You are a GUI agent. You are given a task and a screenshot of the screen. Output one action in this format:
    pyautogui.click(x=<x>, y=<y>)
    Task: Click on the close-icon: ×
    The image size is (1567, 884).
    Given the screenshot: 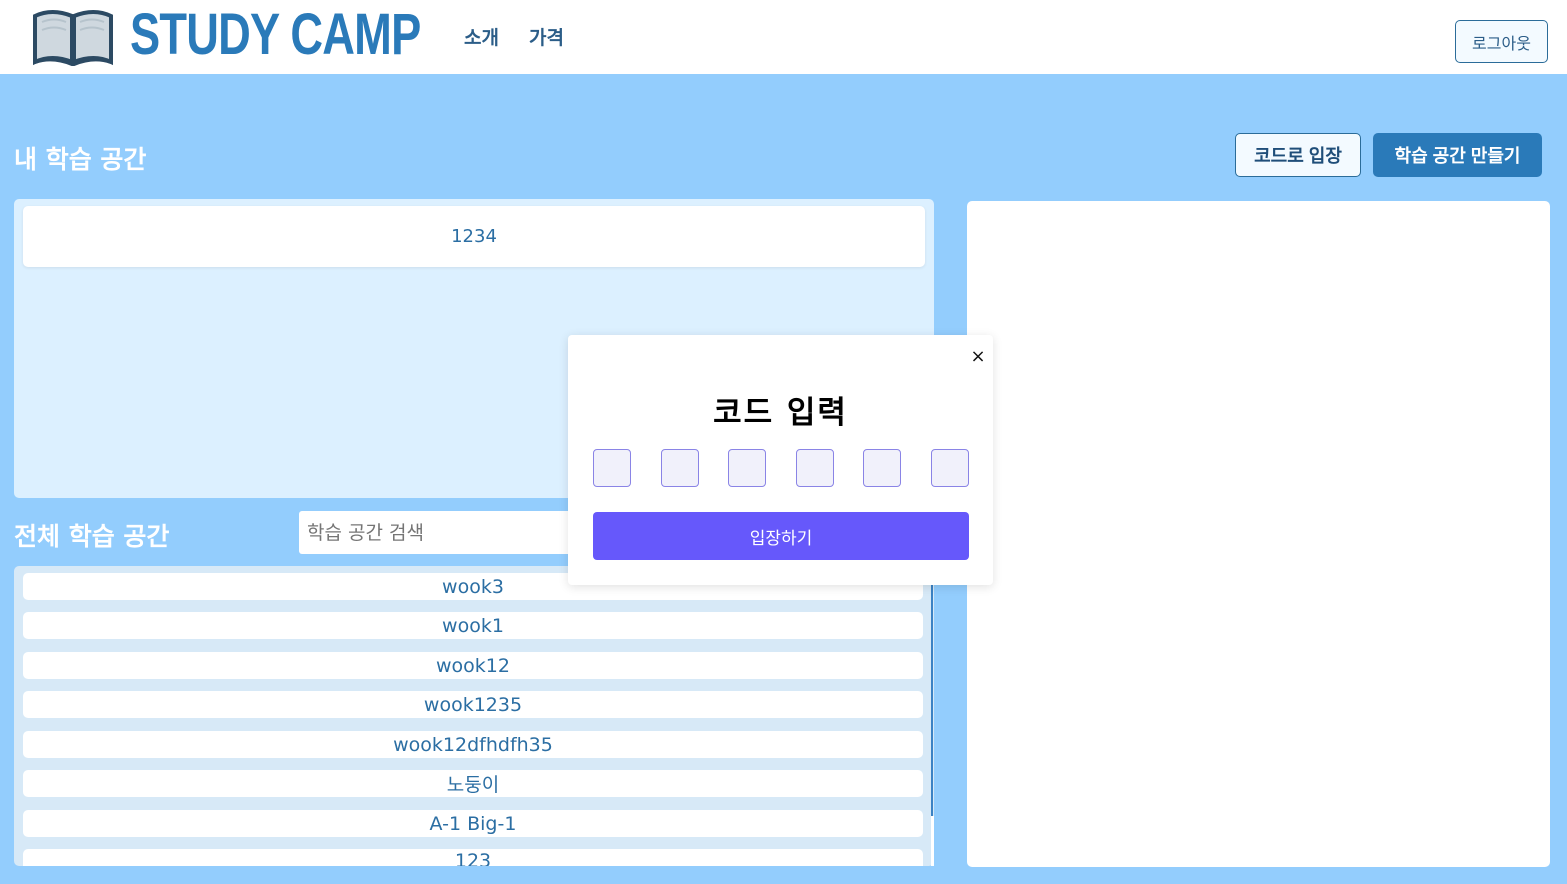 What is the action you would take?
    pyautogui.click(x=978, y=356)
    